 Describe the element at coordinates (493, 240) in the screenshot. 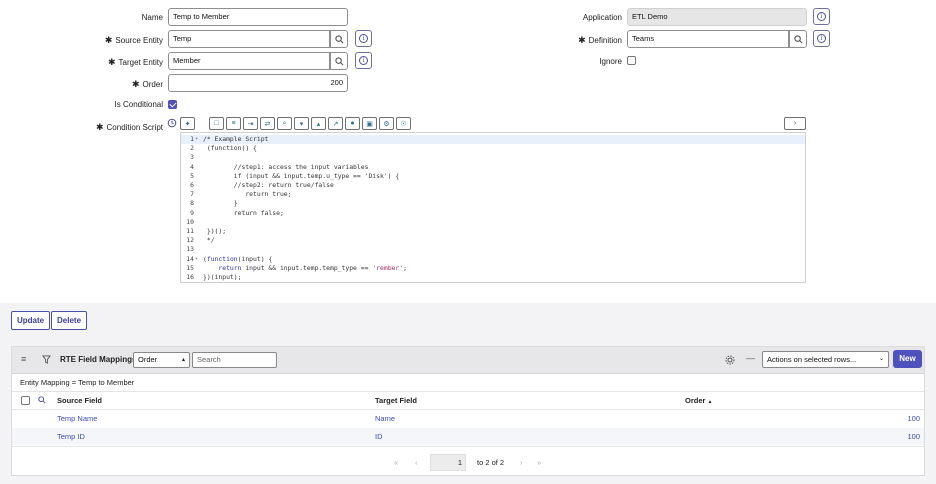

I see `code-line: 12 */` at that location.